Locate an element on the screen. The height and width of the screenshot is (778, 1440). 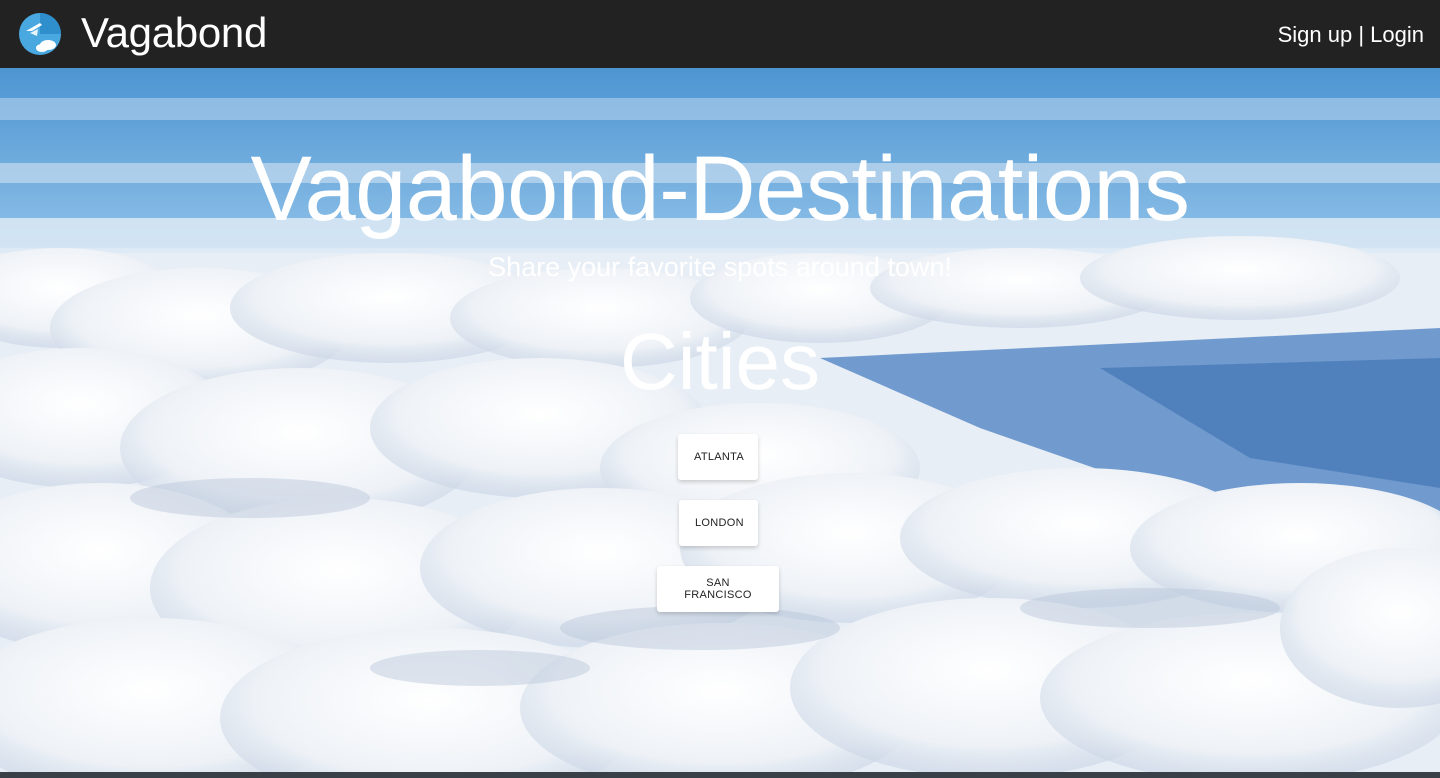
brand-link: Vagabond is located at coordinates (174, 33).